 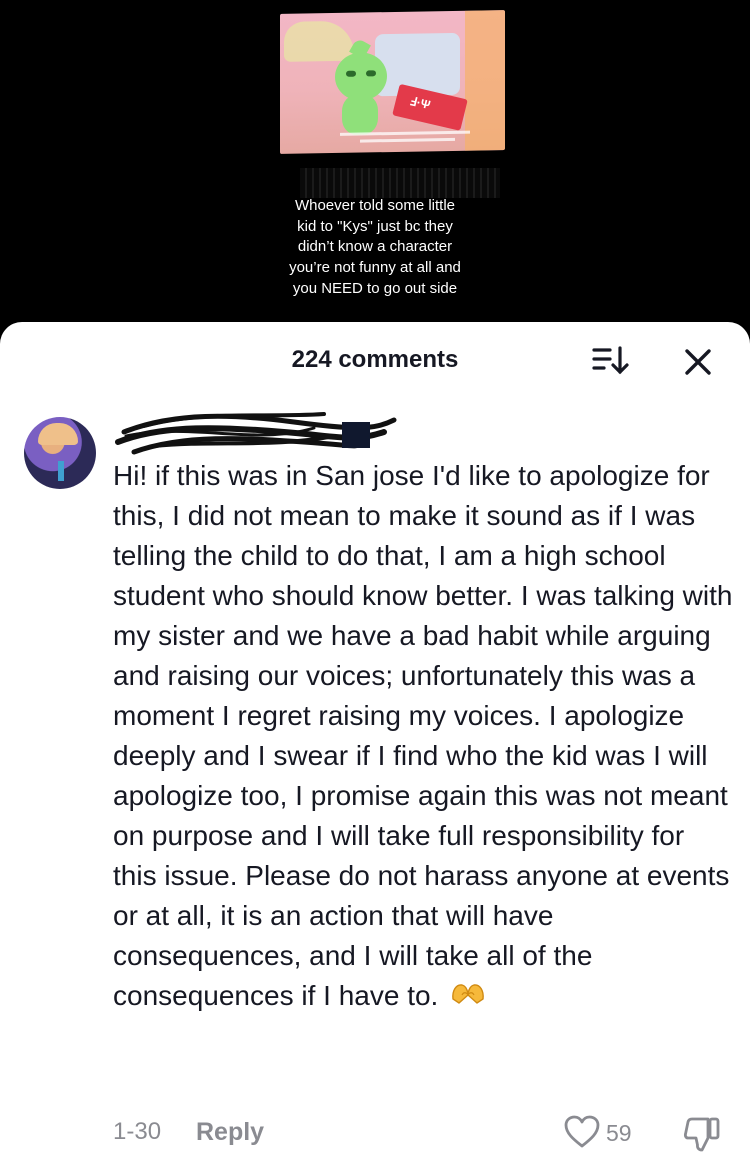 I want to click on audience-silhouette, so click(x=400, y=183).